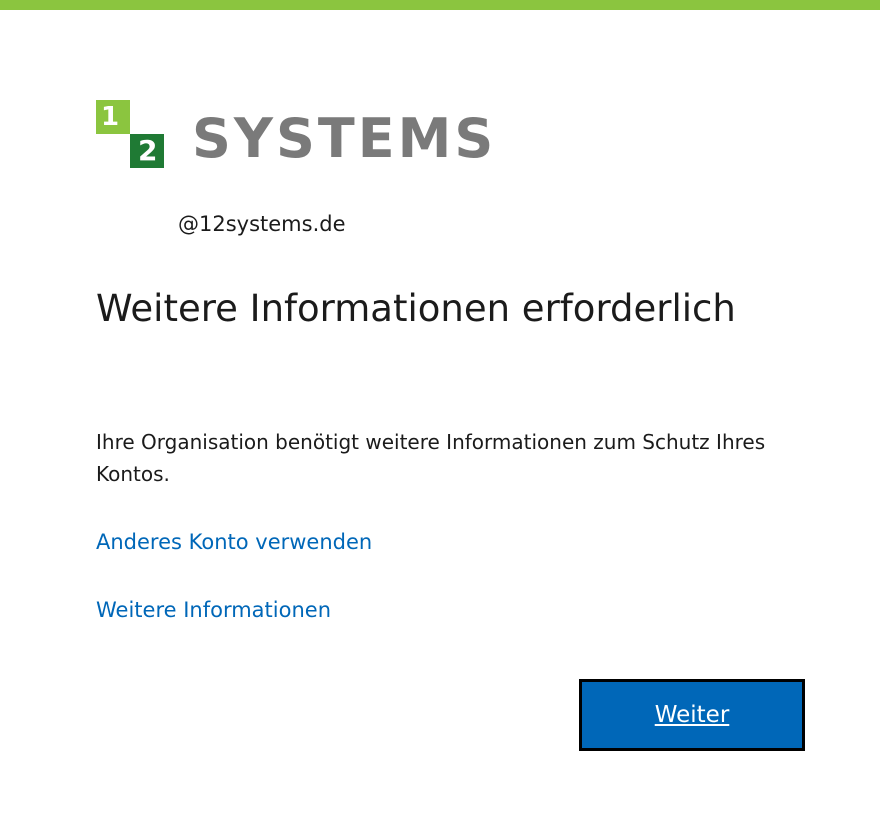  I want to click on company-logo: 1 2 SYSTEMS, so click(306, 136).